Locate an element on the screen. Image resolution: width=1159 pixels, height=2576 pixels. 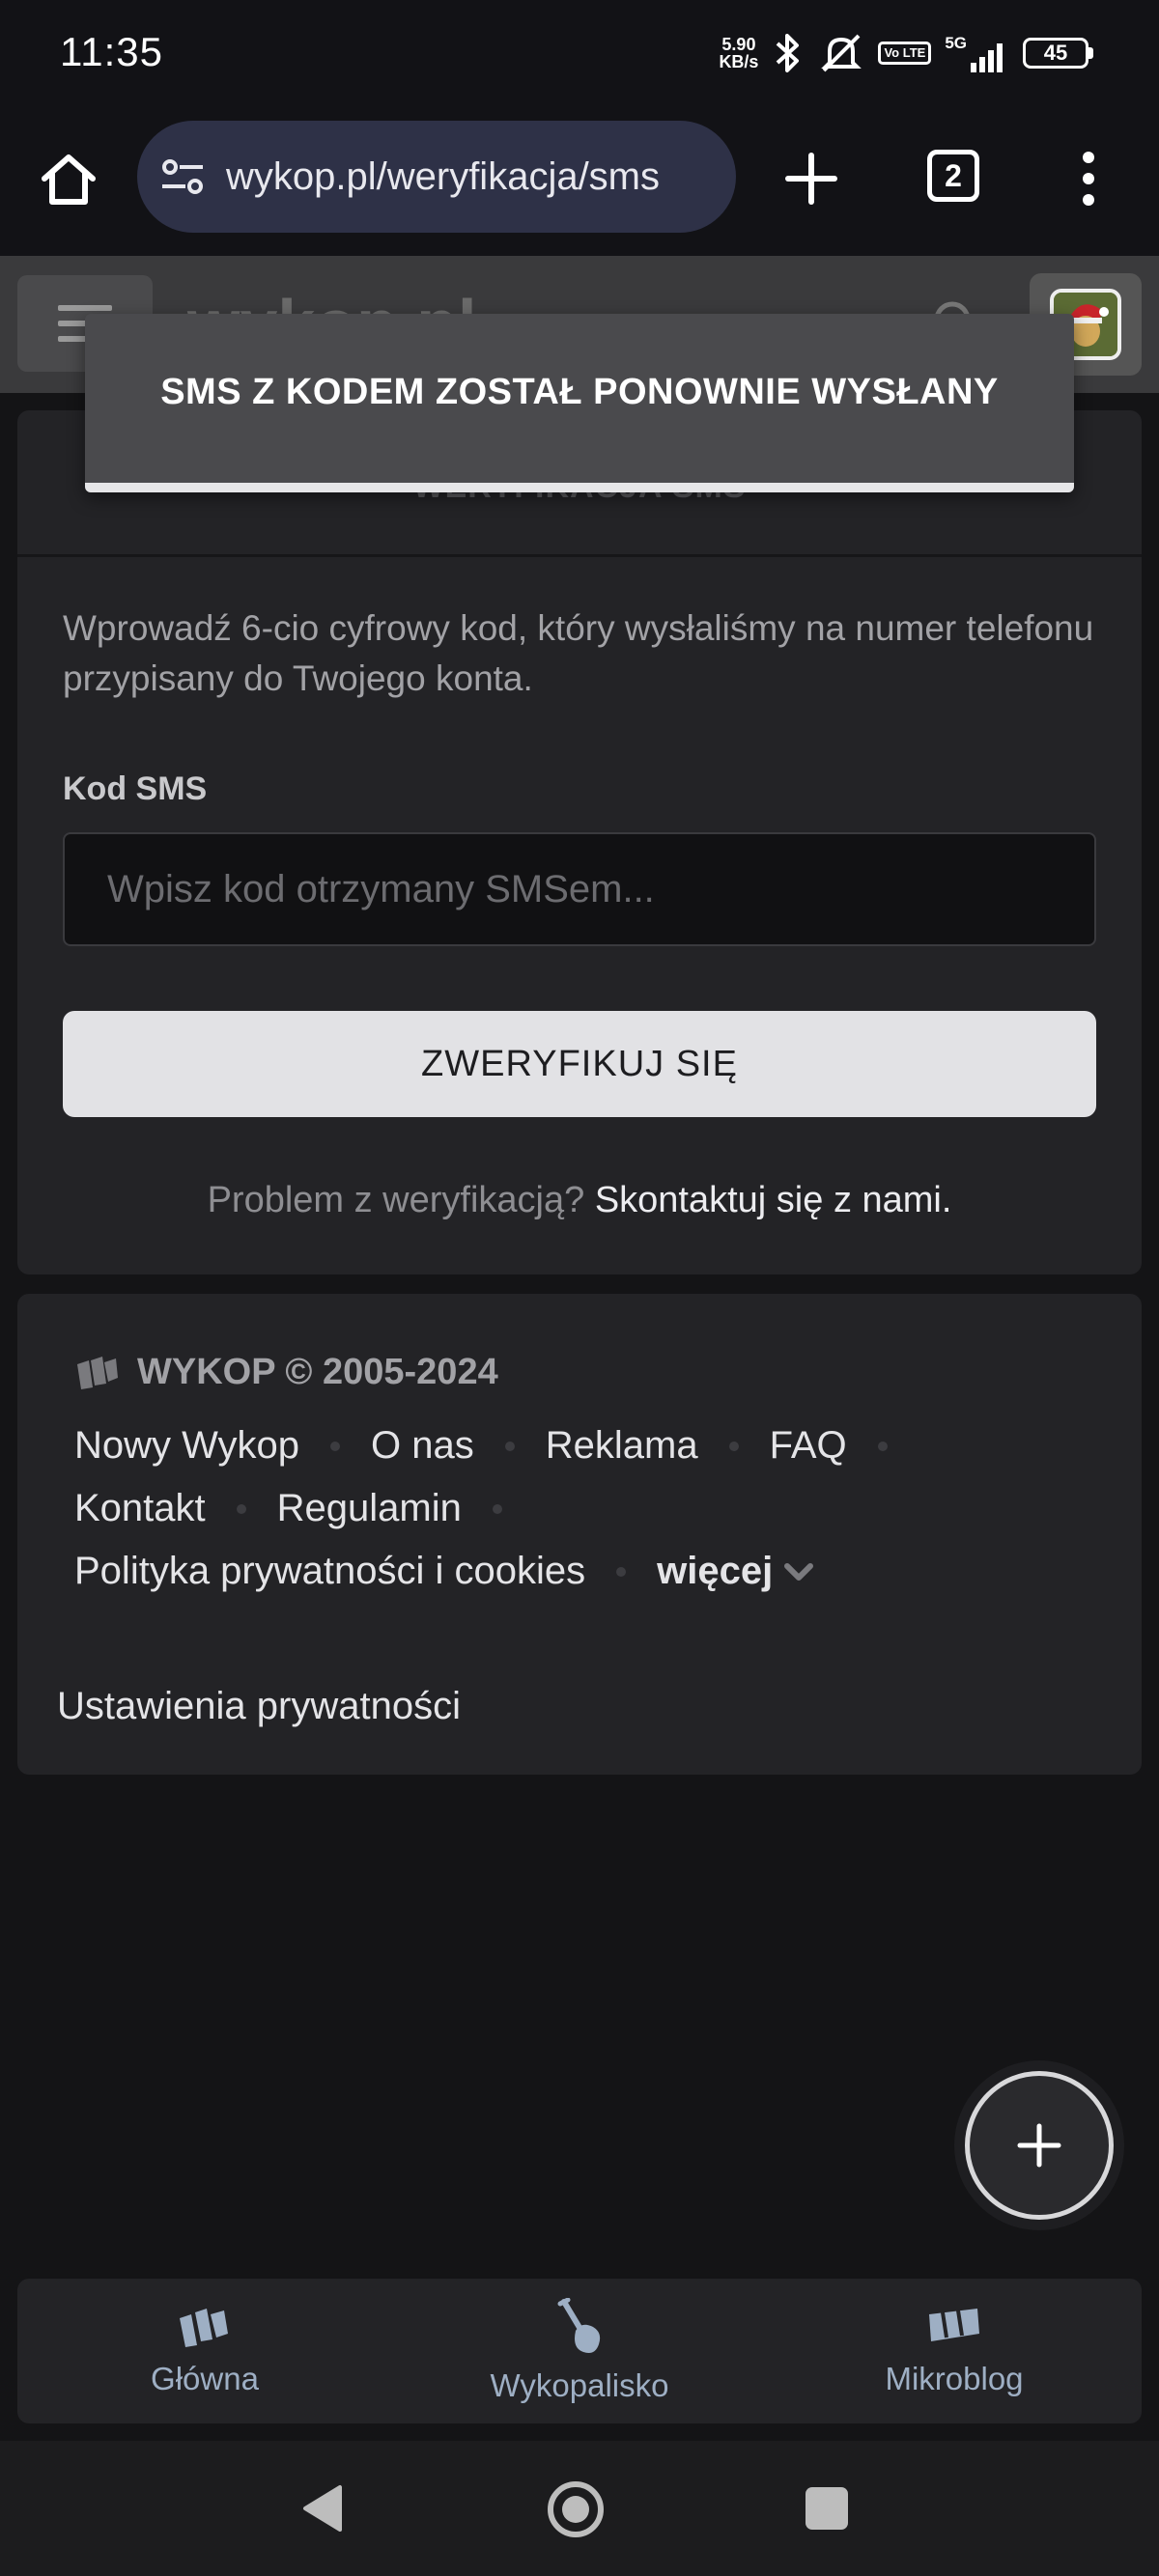
new-tab-icon is located at coordinates (811, 179).